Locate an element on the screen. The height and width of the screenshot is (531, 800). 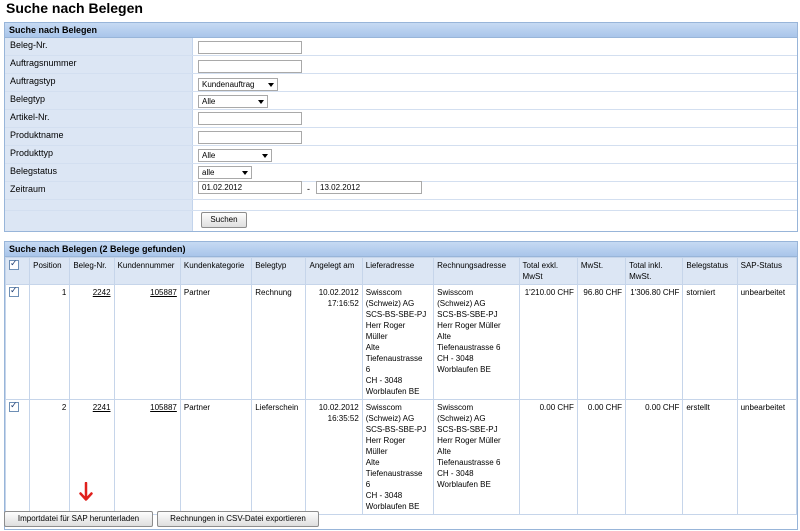
row-submit: Suchen is located at coordinates (401, 221).